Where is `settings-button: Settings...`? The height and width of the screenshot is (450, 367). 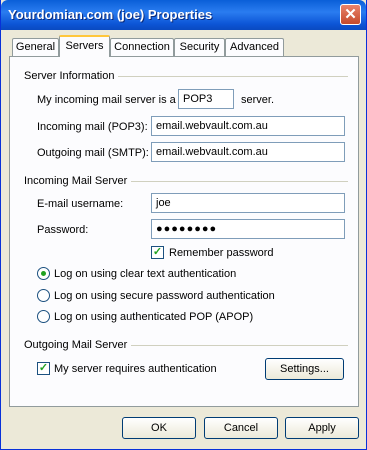
settings-button: Settings... is located at coordinates (304, 369).